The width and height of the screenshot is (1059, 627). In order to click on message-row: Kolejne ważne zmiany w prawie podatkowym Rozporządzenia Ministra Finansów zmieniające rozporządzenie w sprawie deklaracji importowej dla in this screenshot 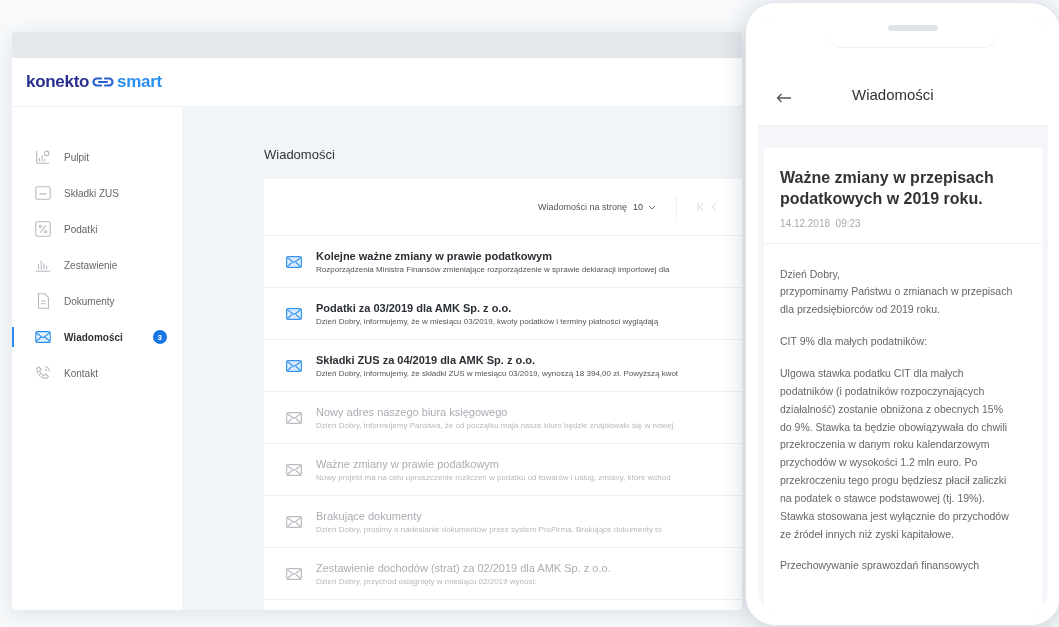, I will do `click(503, 262)`.